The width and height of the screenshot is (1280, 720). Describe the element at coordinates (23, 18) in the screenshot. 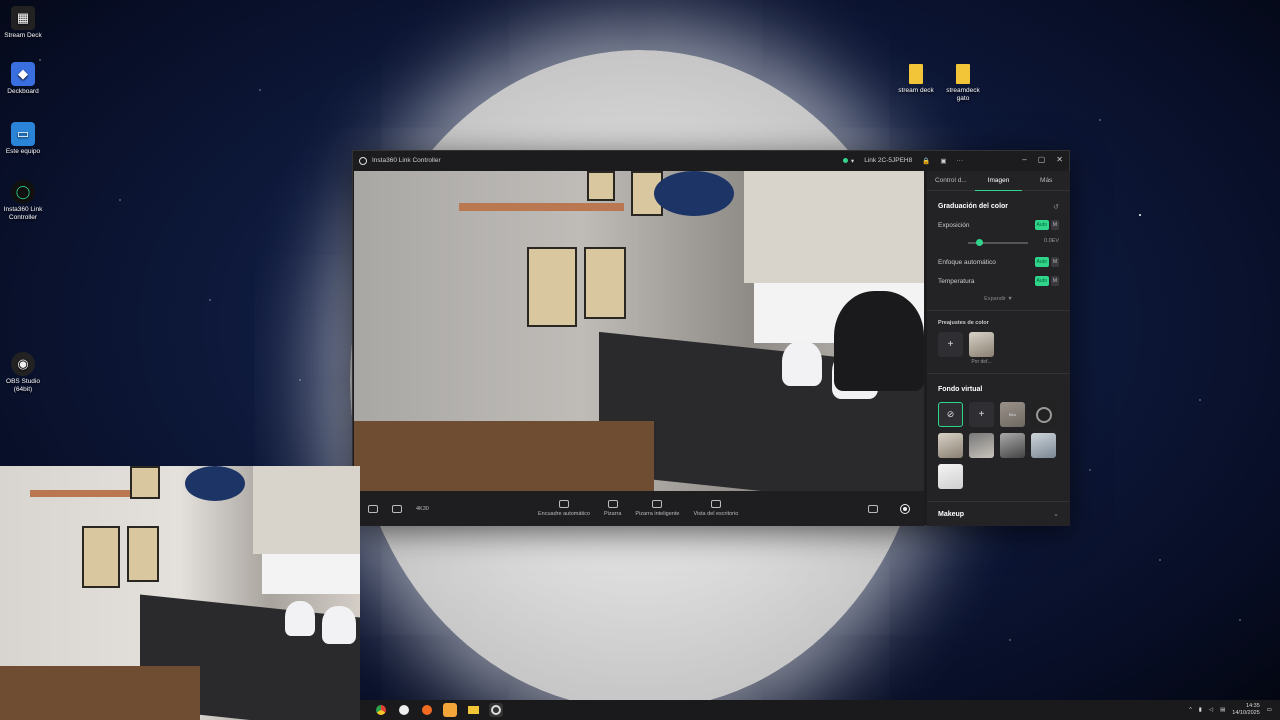

I see `stream-deck-icon: ▦` at that location.